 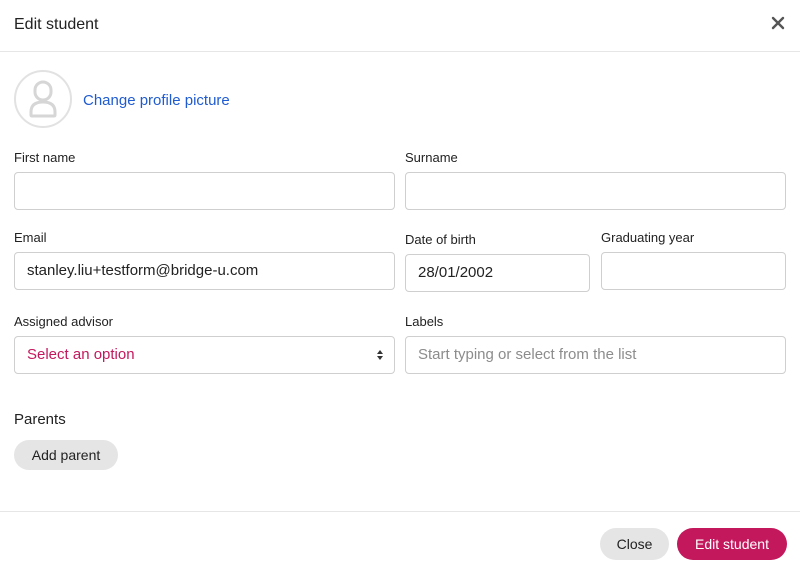 I want to click on labels-label: Labels, so click(x=424, y=321).